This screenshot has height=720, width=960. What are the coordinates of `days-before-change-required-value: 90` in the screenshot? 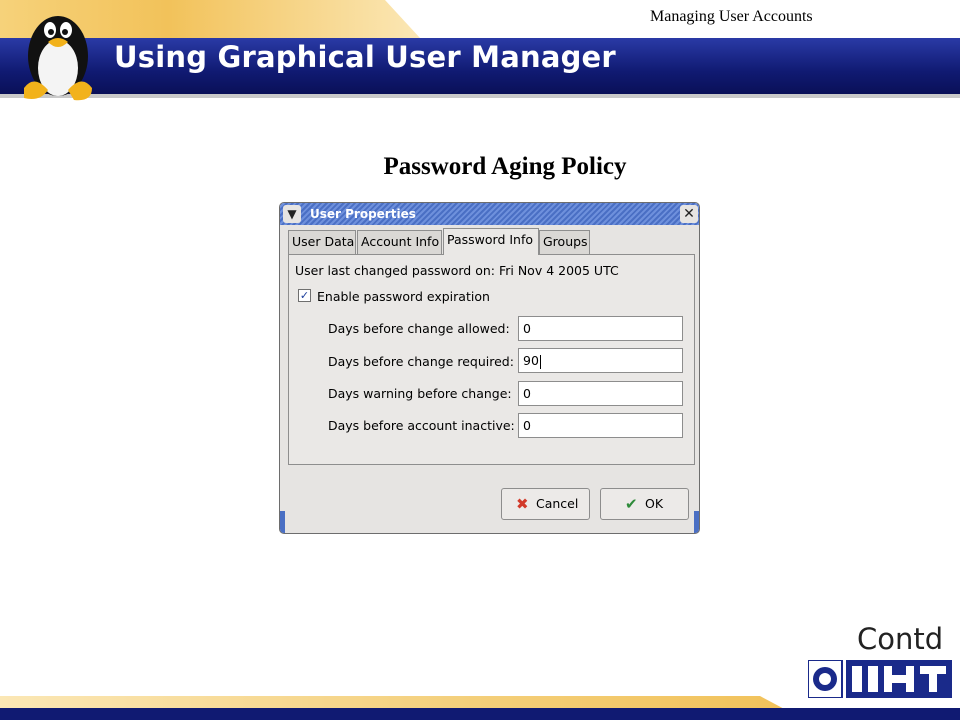 It's located at (531, 360).